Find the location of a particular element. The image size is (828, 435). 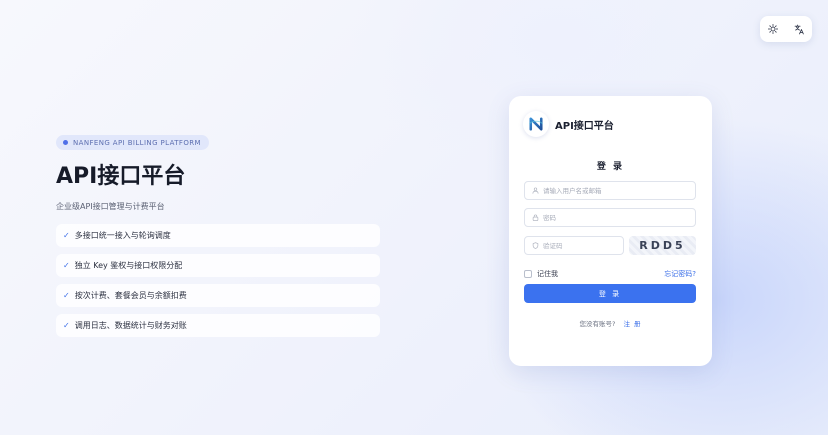

hero-subtitle: 企业级API接口管理与计费平台 is located at coordinates (110, 206).